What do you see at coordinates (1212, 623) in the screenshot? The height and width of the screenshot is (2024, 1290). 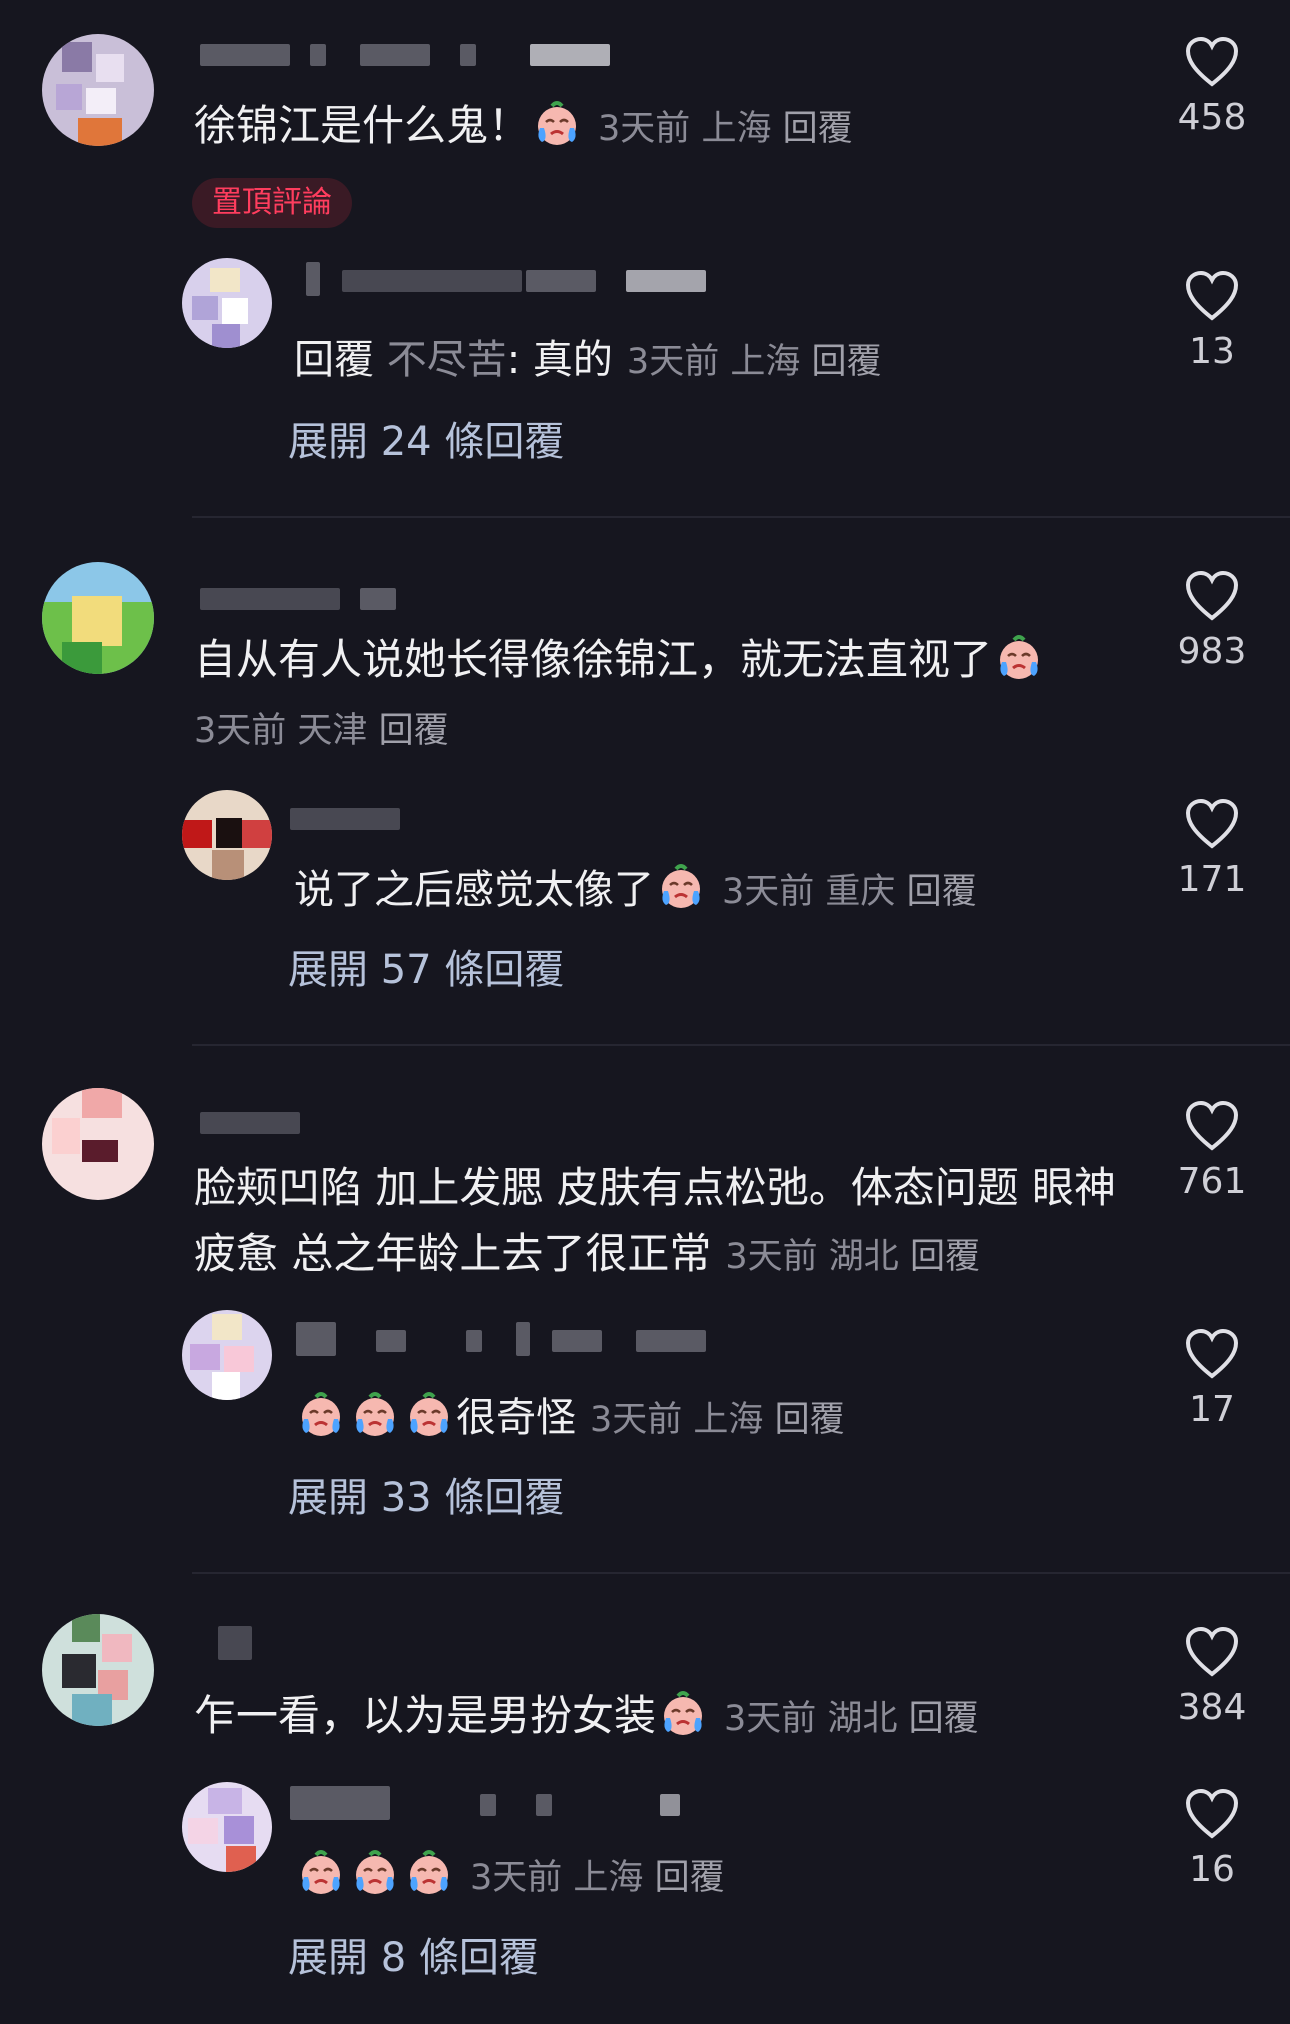 I see `like-button: 983` at bounding box center [1212, 623].